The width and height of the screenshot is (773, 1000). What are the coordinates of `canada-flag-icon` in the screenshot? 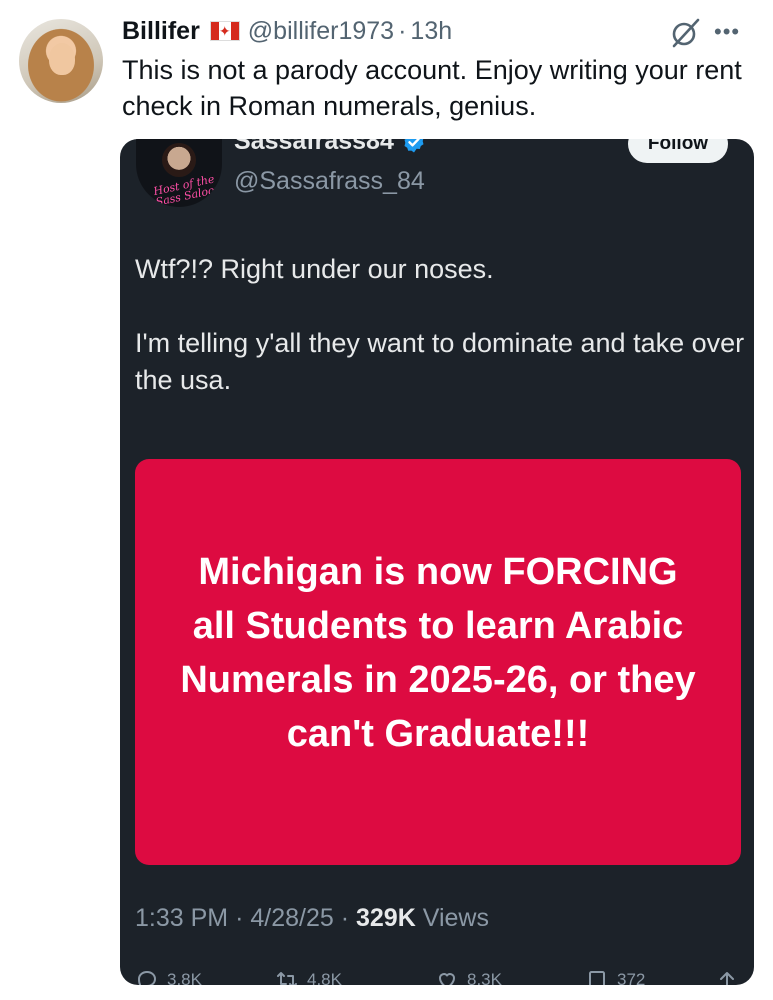 It's located at (224, 31).